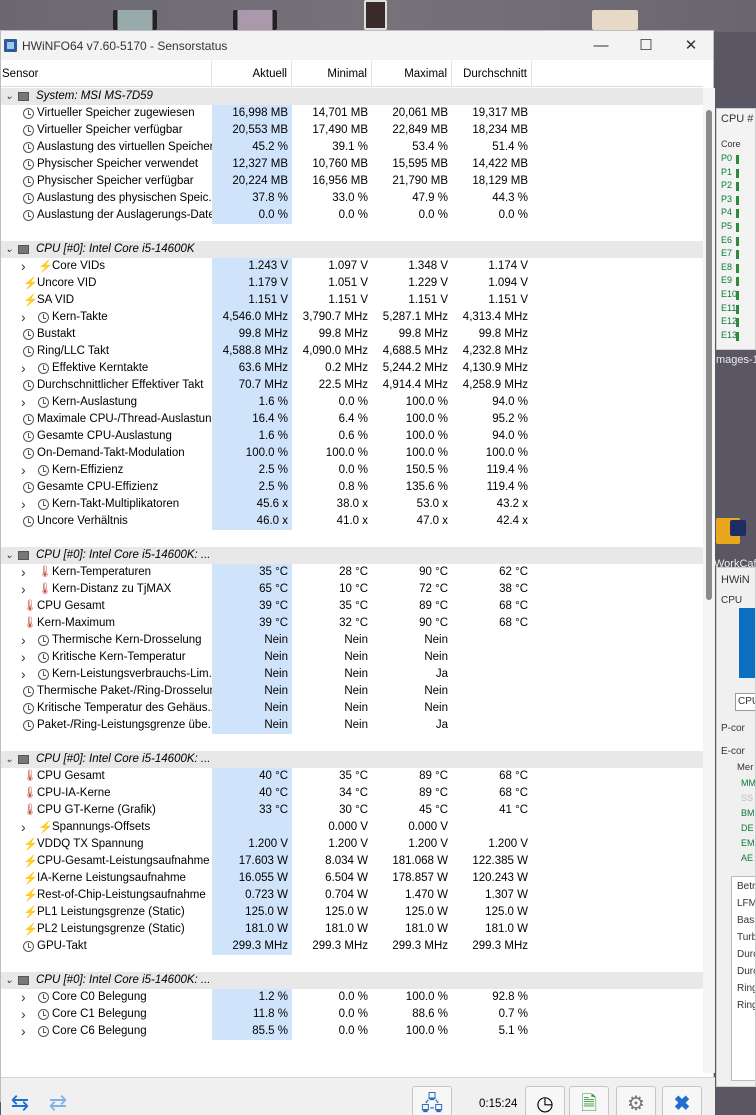  I want to click on sensor-label: Kern-Effizienz, so click(88, 470).